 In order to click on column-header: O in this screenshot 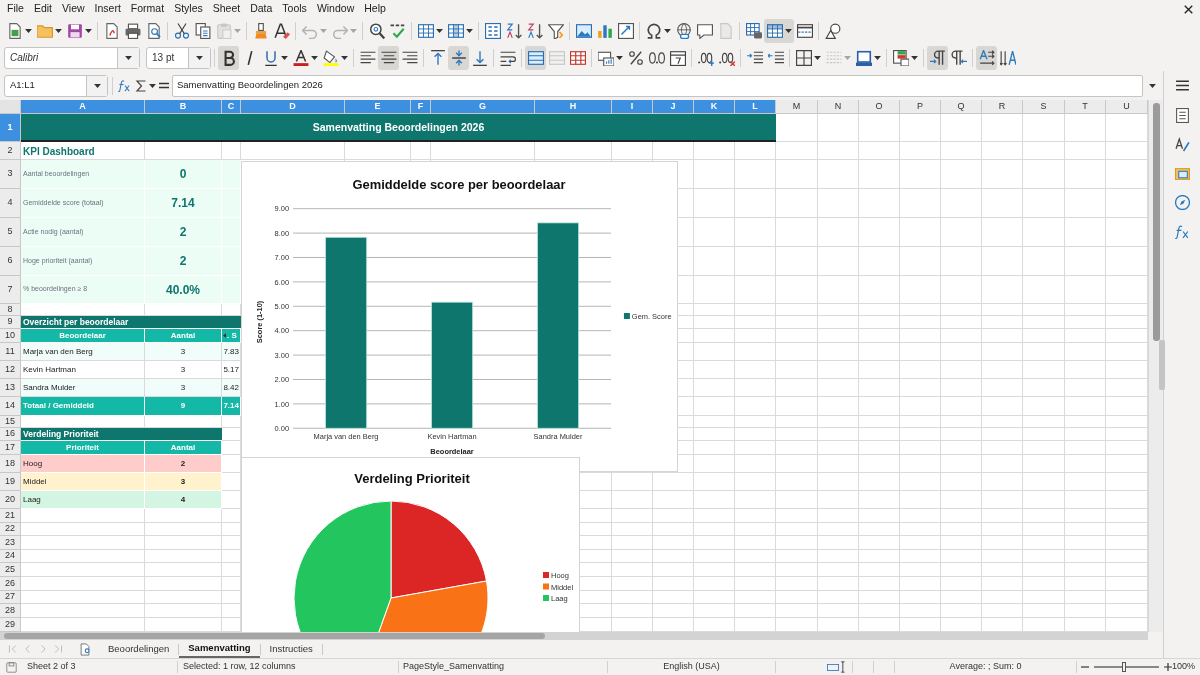, I will do `click(879, 107)`.